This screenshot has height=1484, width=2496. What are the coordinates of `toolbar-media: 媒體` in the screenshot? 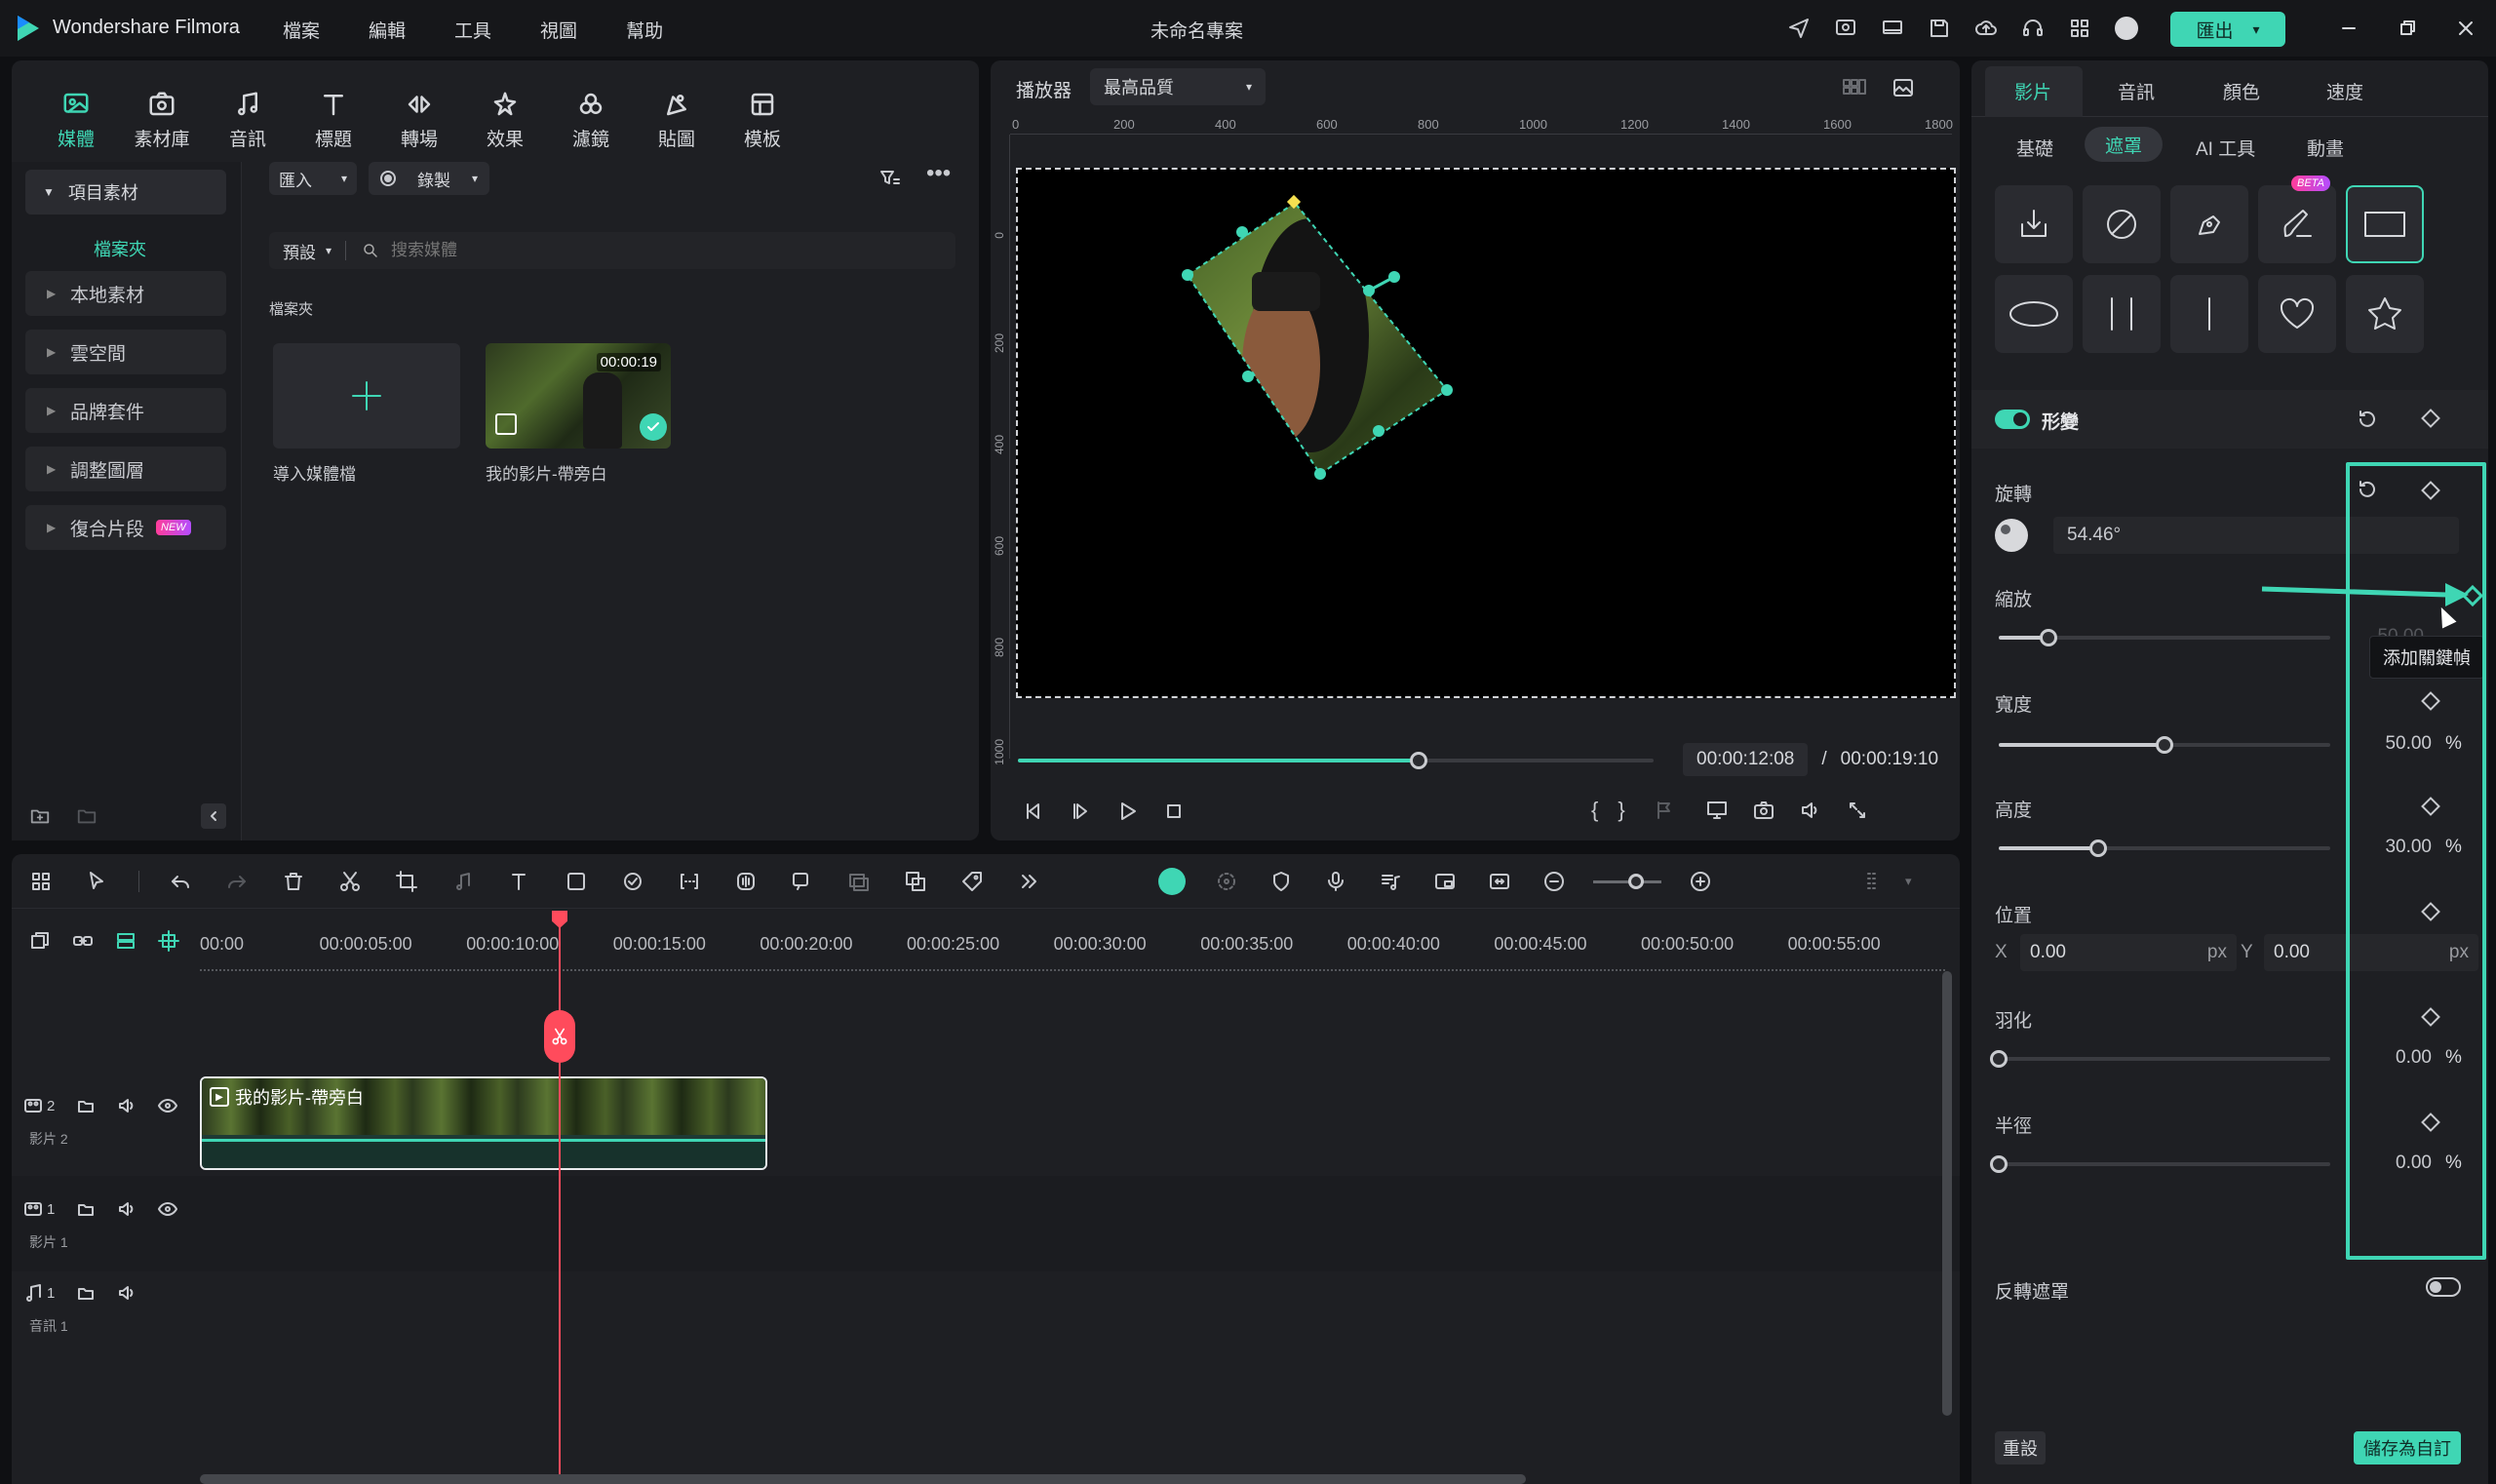 It's located at (76, 119).